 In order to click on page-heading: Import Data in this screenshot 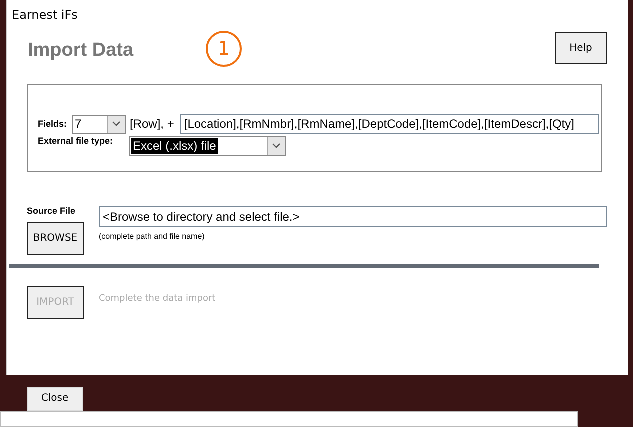, I will do `click(81, 51)`.